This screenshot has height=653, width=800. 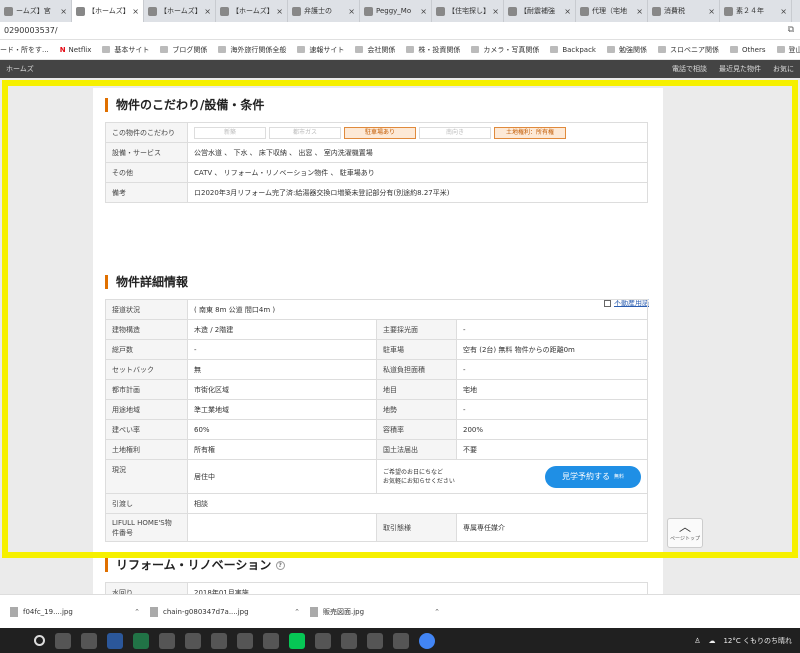 What do you see at coordinates (511, 49) in the screenshot?
I see `bookmark-label: カメラ・写真関係` at bounding box center [511, 49].